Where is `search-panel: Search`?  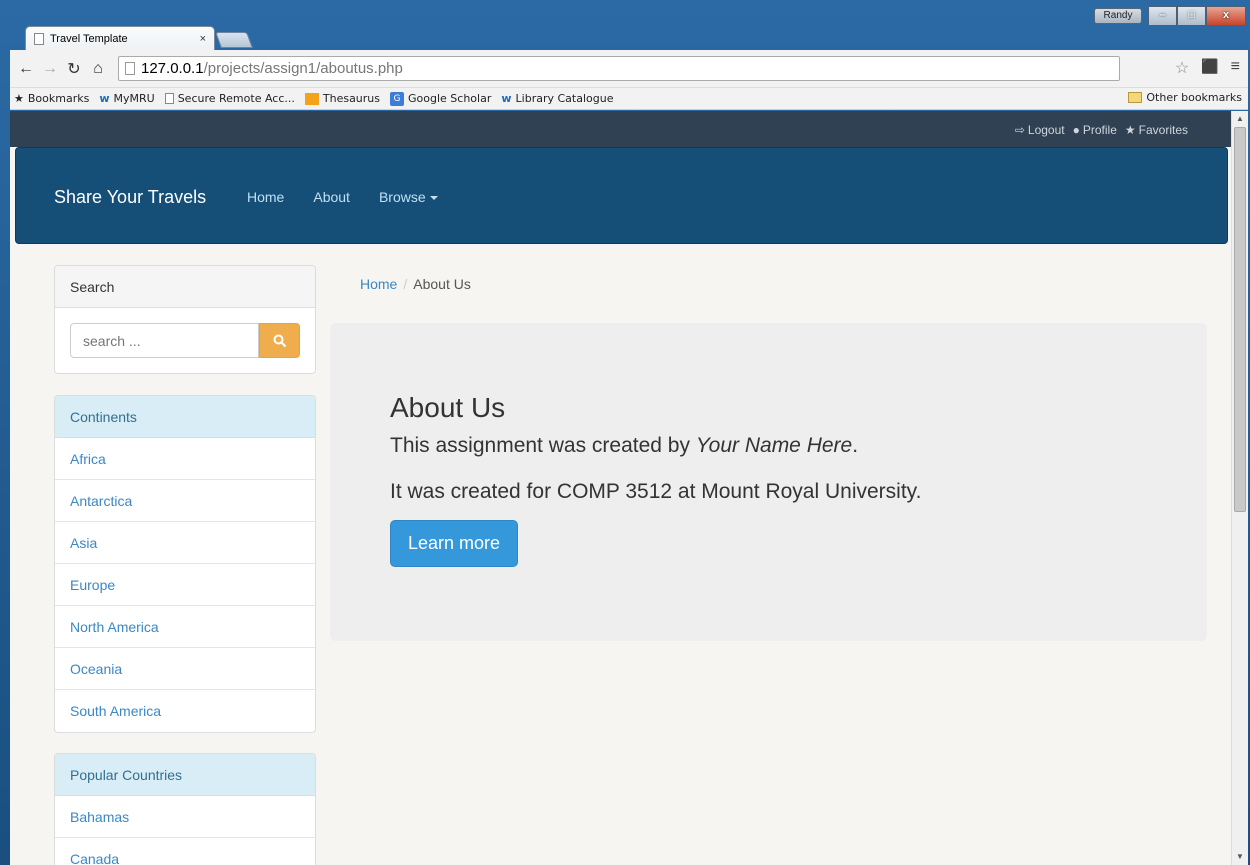 search-panel: Search is located at coordinates (185, 319).